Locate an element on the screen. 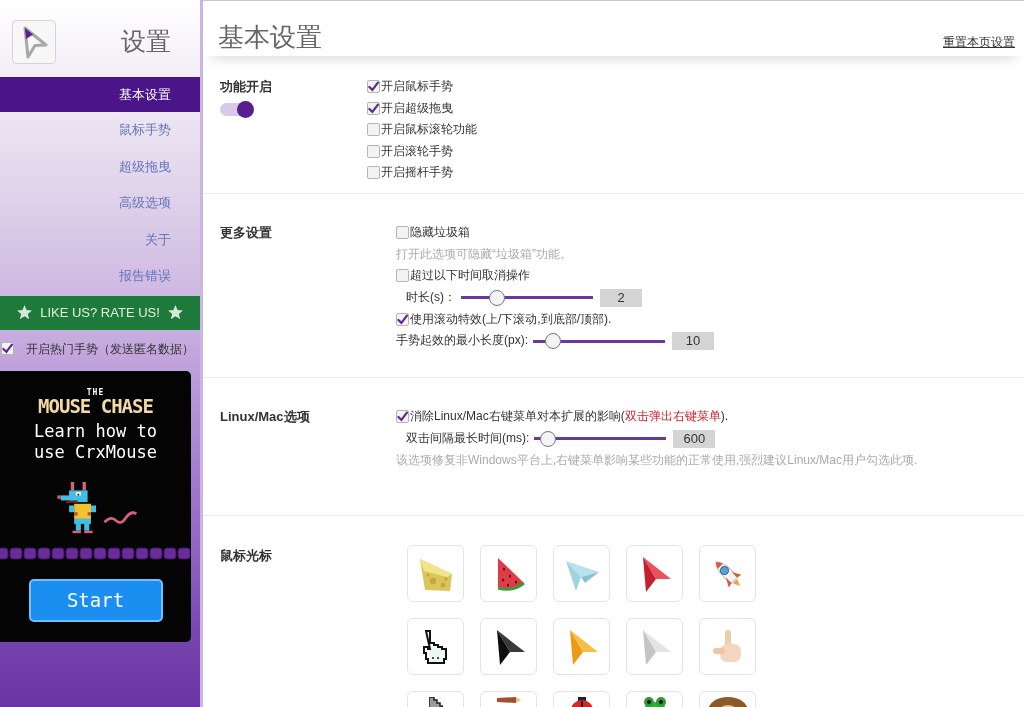  ad-logo-text: THE is located at coordinates (95, 392).